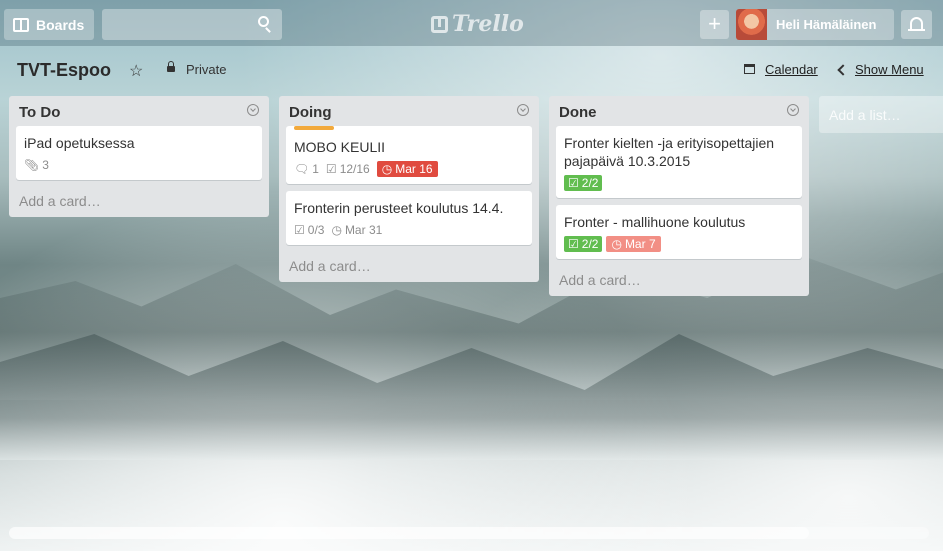 This screenshot has height=551, width=943. What do you see at coordinates (79, 143) in the screenshot?
I see `card-title: iPad opetuksessa` at bounding box center [79, 143].